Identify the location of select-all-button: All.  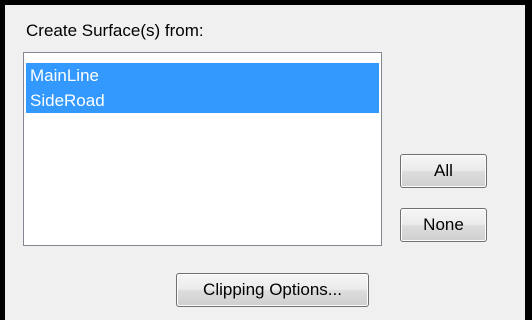
(443, 171).